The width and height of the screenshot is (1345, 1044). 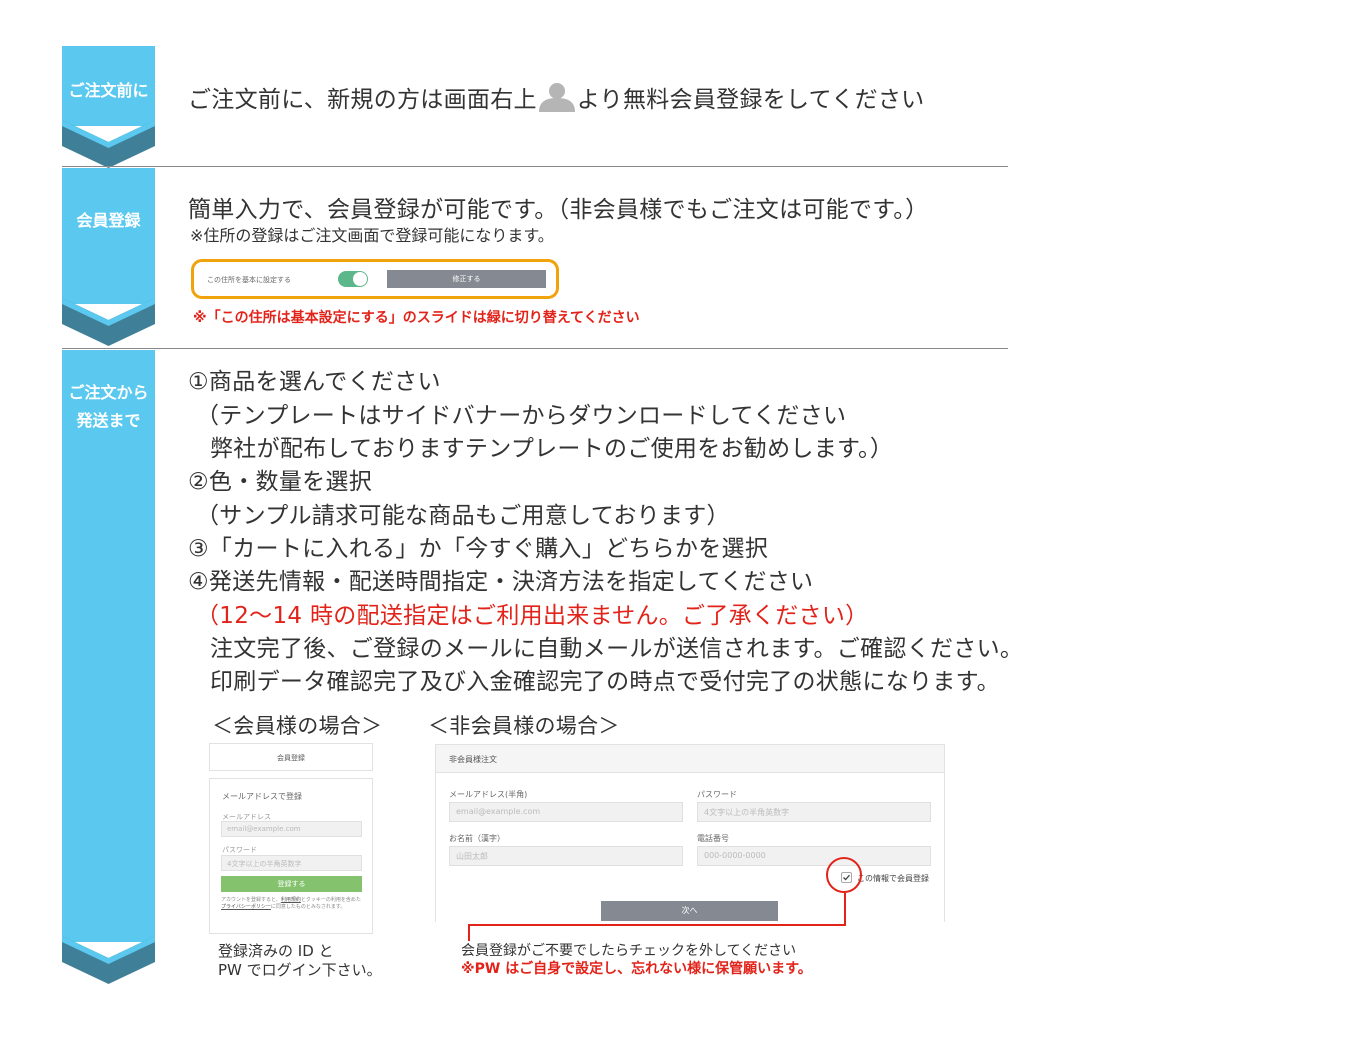 I want to click on step2-bar, so click(x=108, y=236).